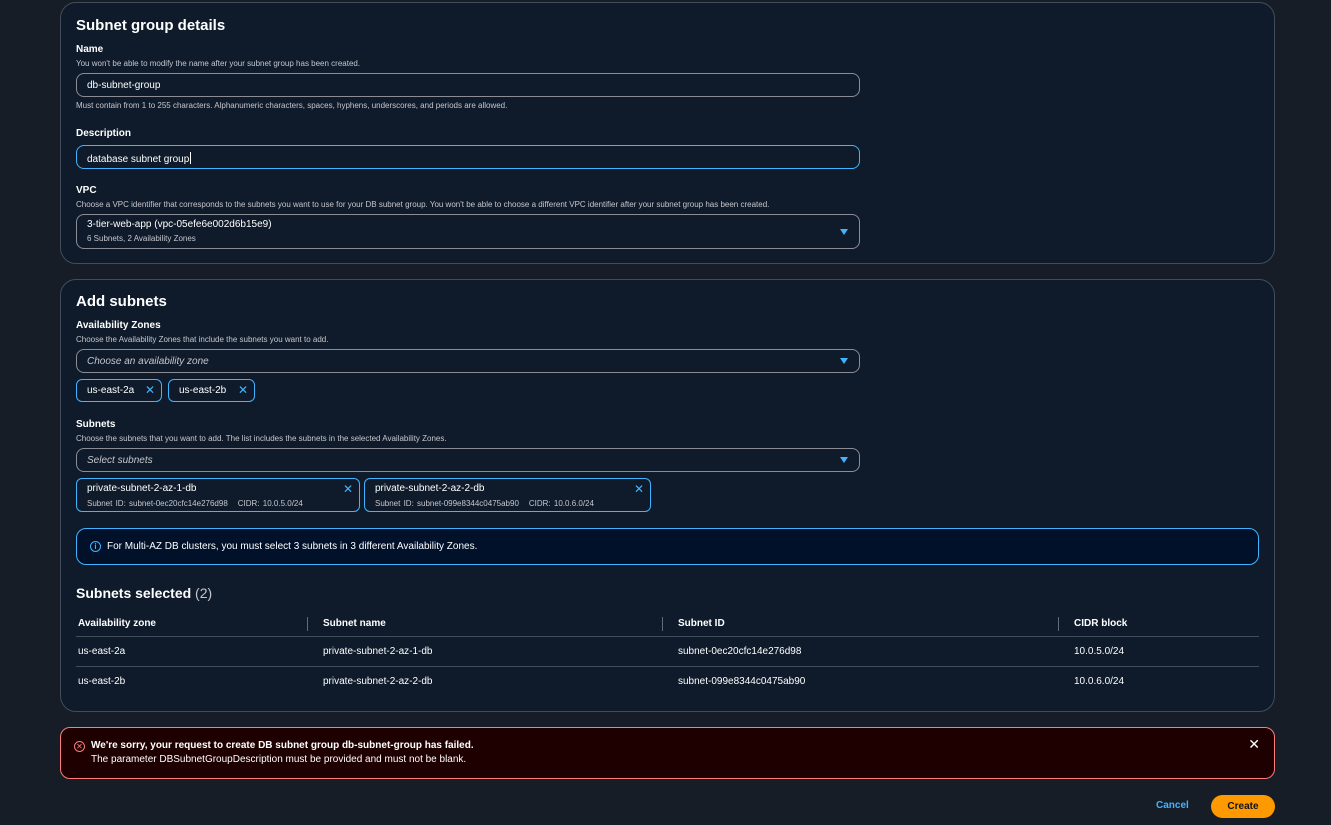 Image resolution: width=1331 pixels, height=825 pixels. Describe the element at coordinates (498, 651) in the screenshot. I see `table-cell: private-subnet-2-az-1-db` at that location.